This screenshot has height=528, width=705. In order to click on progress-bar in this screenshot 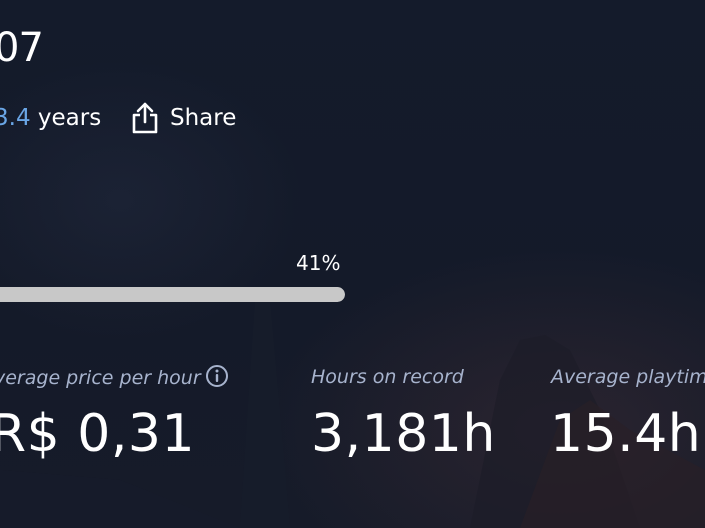, I will do `click(172, 294)`.